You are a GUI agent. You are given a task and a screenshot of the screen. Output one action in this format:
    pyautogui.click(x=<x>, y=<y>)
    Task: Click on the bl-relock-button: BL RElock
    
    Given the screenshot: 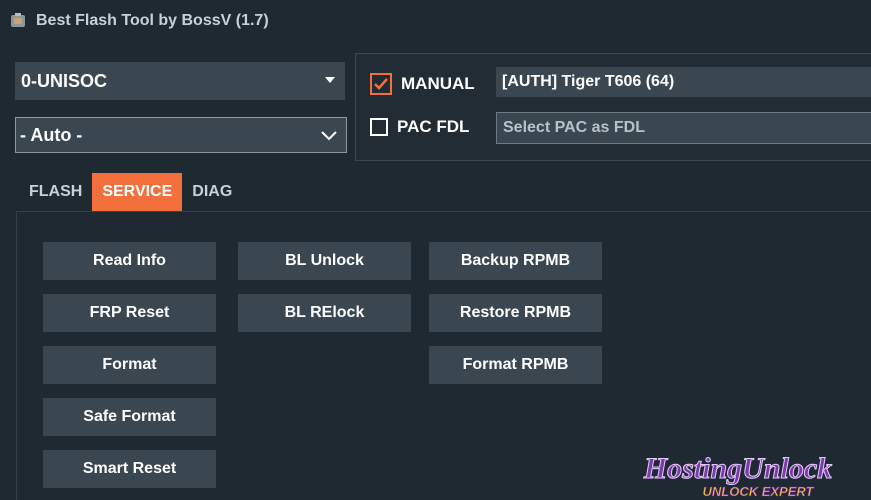 What is the action you would take?
    pyautogui.click(x=324, y=313)
    